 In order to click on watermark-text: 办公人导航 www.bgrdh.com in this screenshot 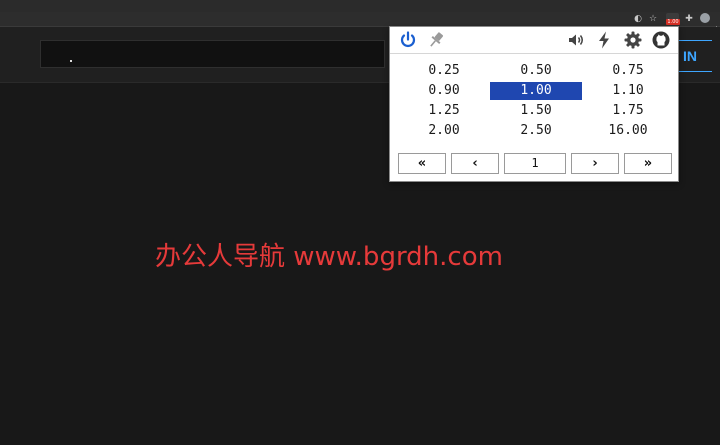, I will do `click(329, 257)`.